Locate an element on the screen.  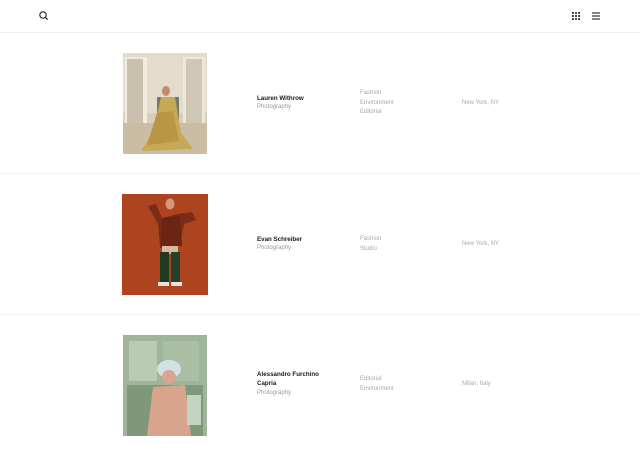
tag: Studio is located at coordinates (369, 248).